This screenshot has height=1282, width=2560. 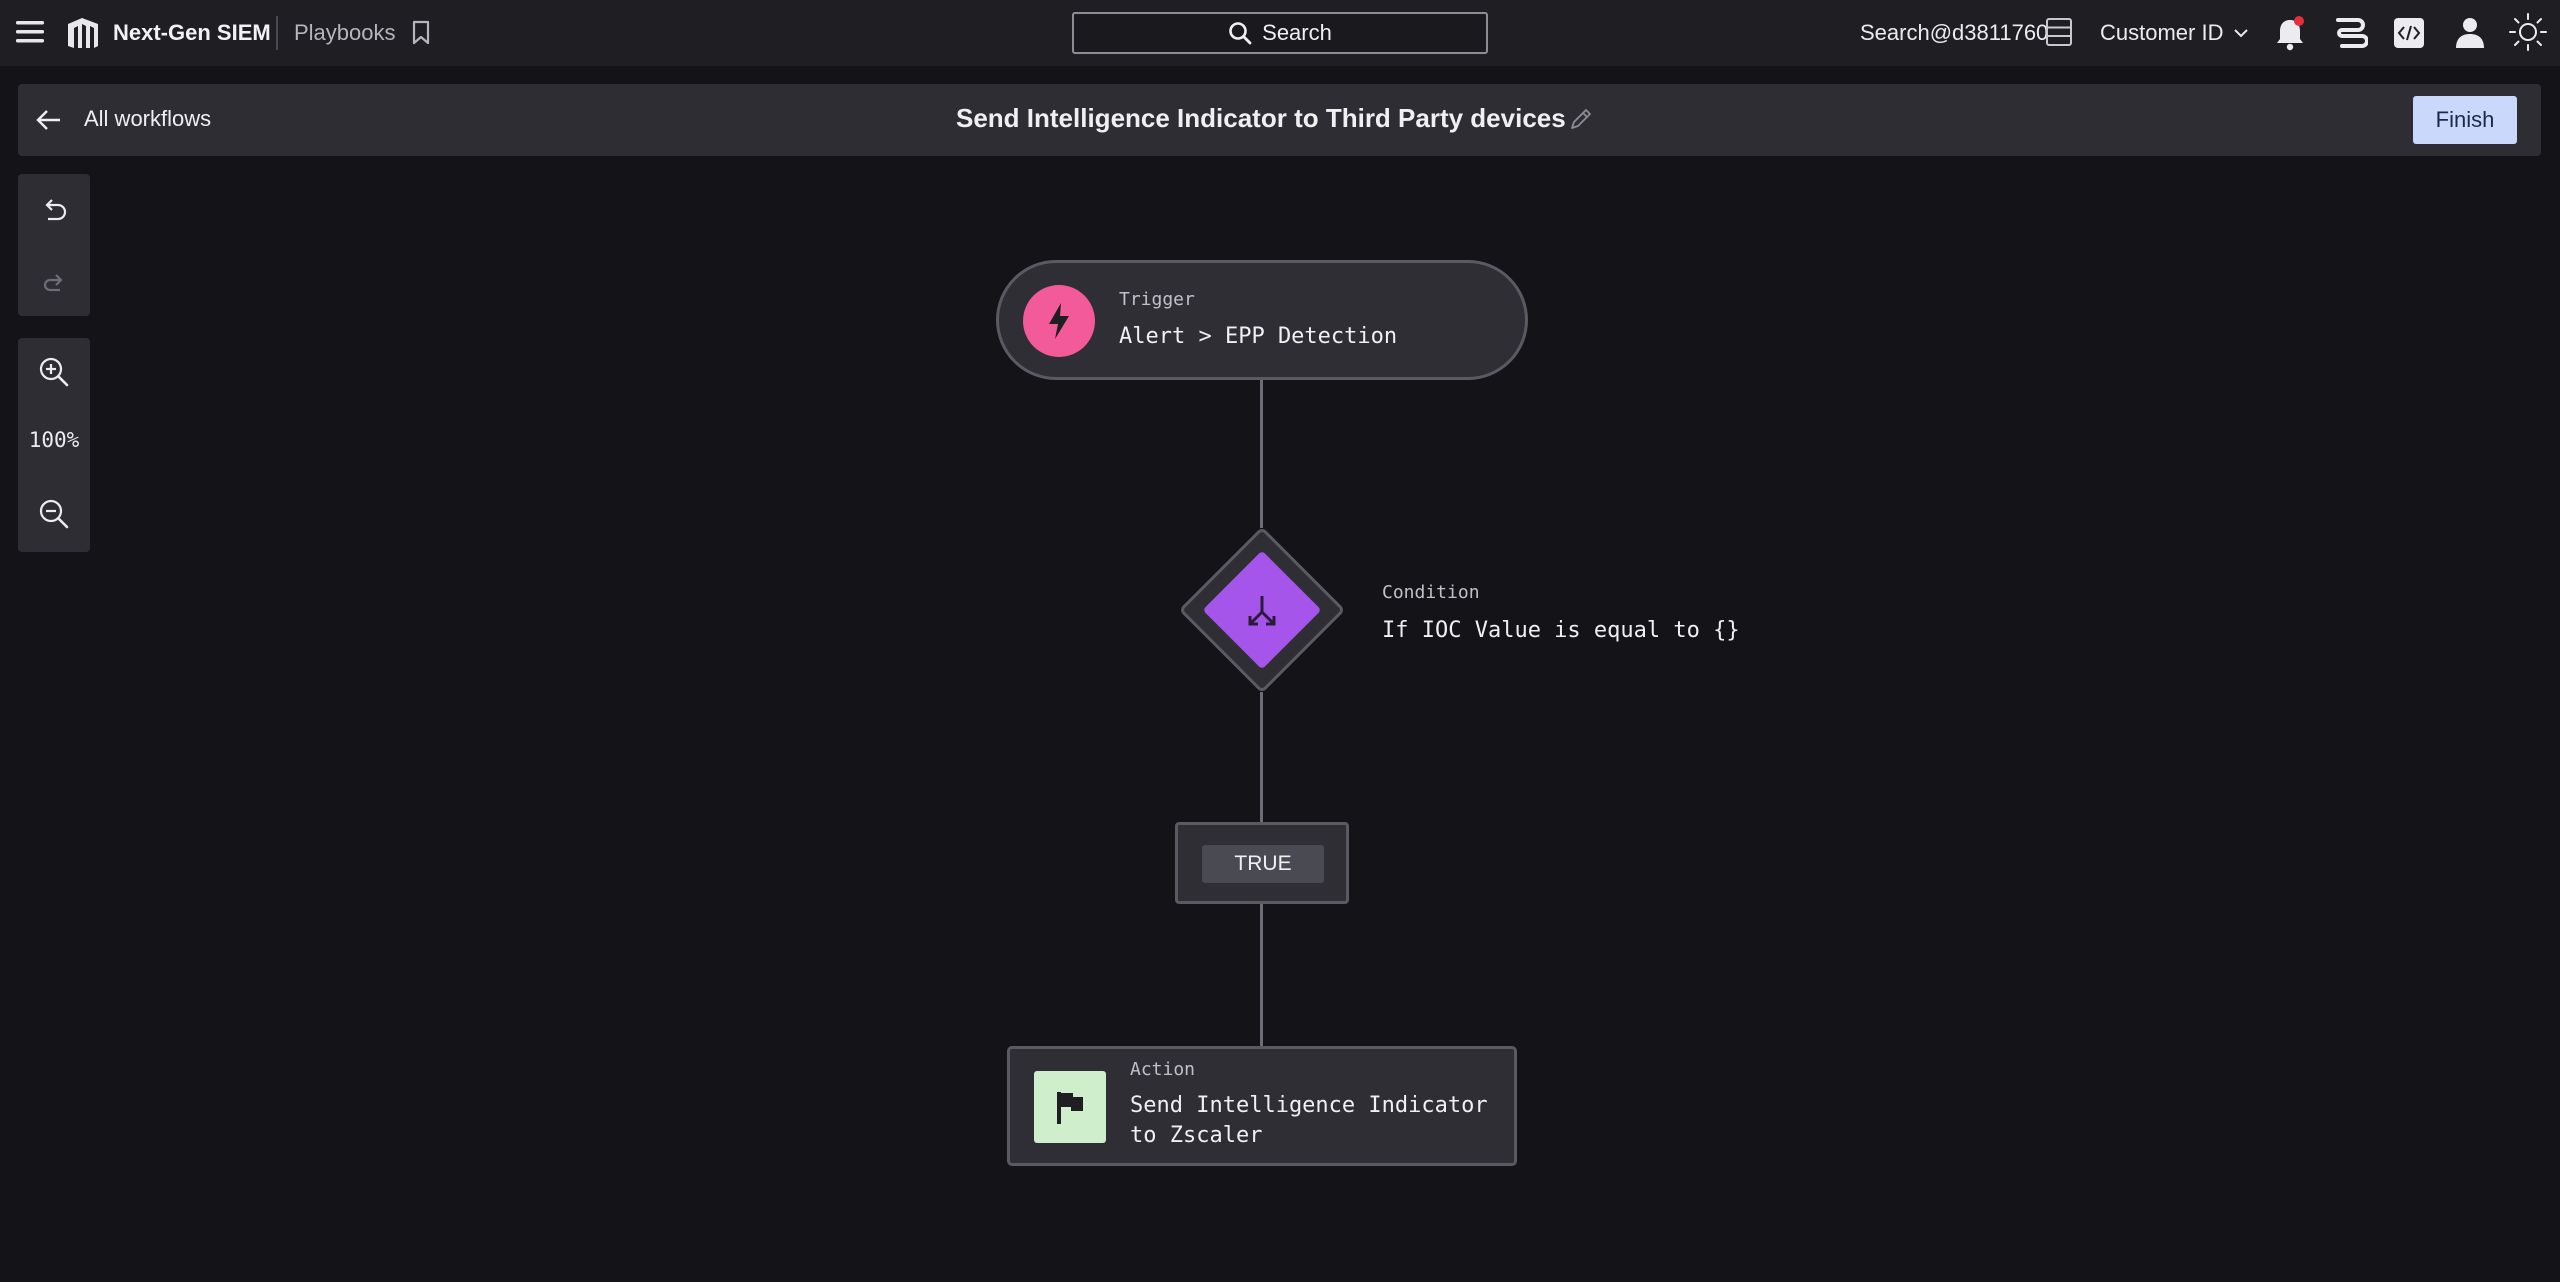 What do you see at coordinates (2162, 32) in the screenshot?
I see `customer-id-label: Customer ID` at bounding box center [2162, 32].